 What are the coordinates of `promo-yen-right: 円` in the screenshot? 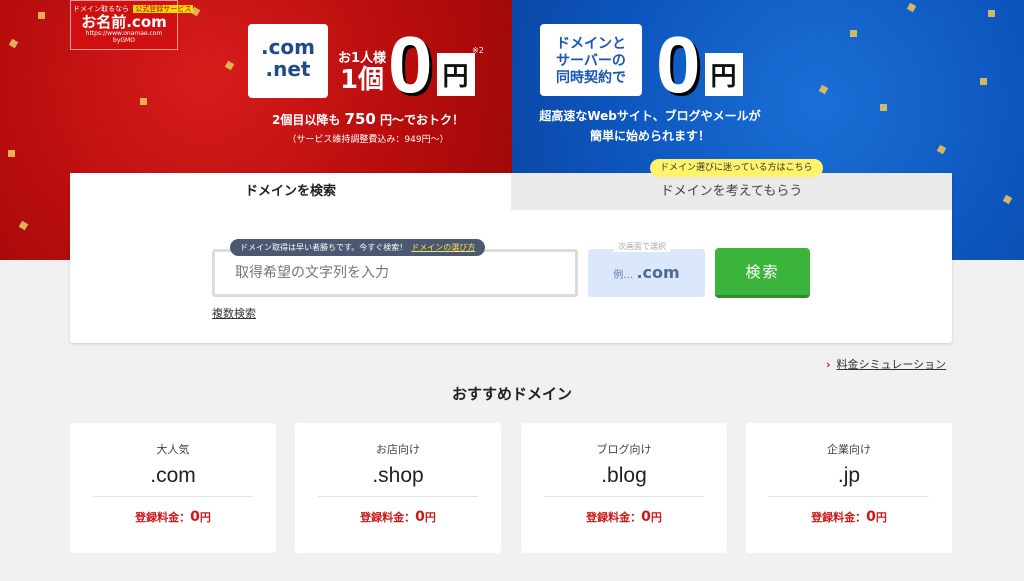 It's located at (723, 74).